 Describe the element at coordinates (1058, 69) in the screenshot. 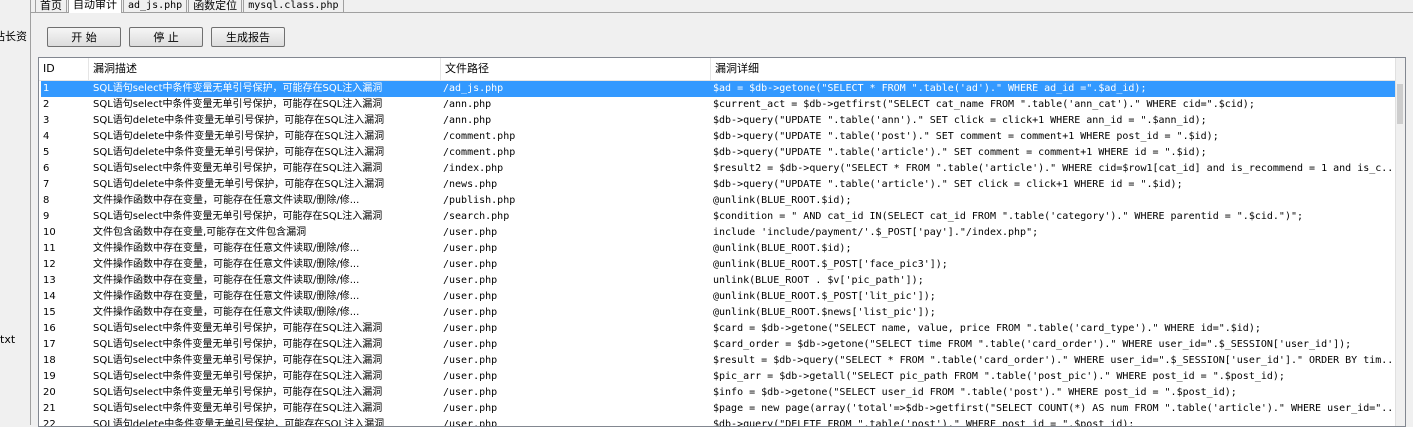

I see `column-header-detail: 漏洞详细` at that location.